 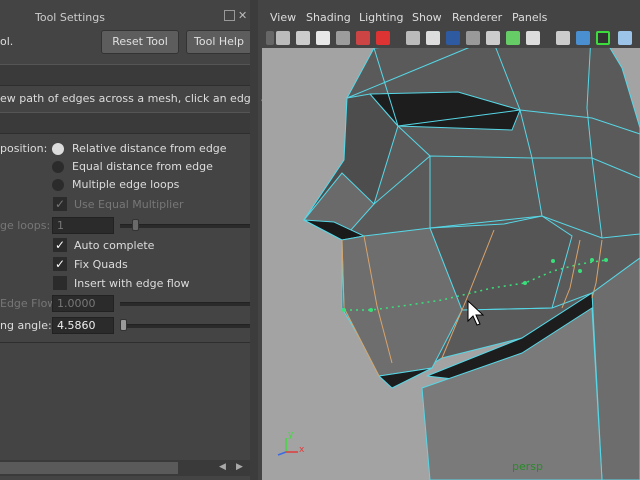 What do you see at coordinates (427, 17) in the screenshot?
I see `menu-show: Show` at bounding box center [427, 17].